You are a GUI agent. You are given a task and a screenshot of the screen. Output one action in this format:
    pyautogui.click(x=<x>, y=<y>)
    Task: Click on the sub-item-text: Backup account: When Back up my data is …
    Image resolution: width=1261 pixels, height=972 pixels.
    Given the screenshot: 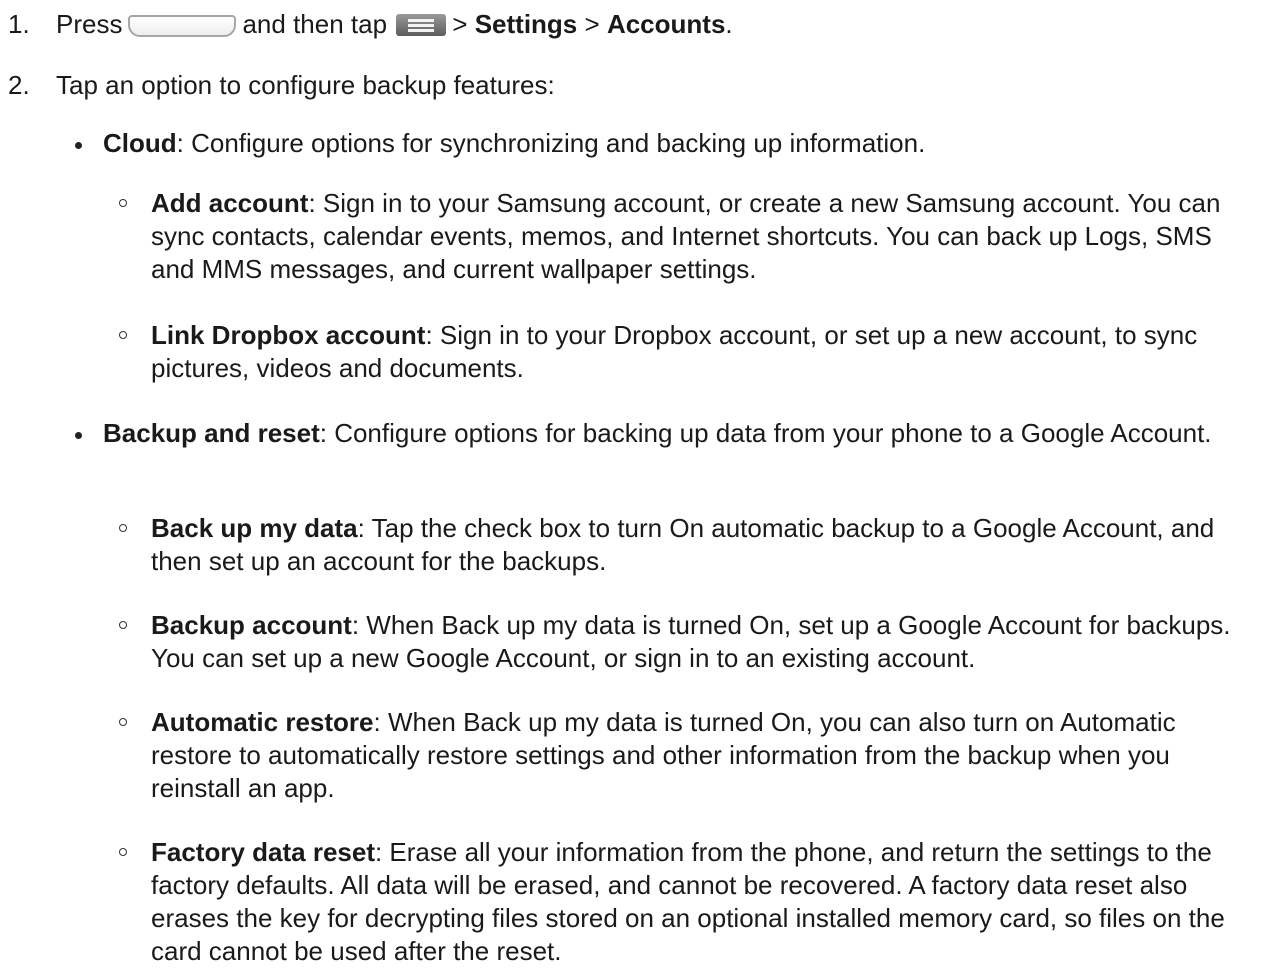 What is the action you would take?
    pyautogui.click(x=703, y=642)
    